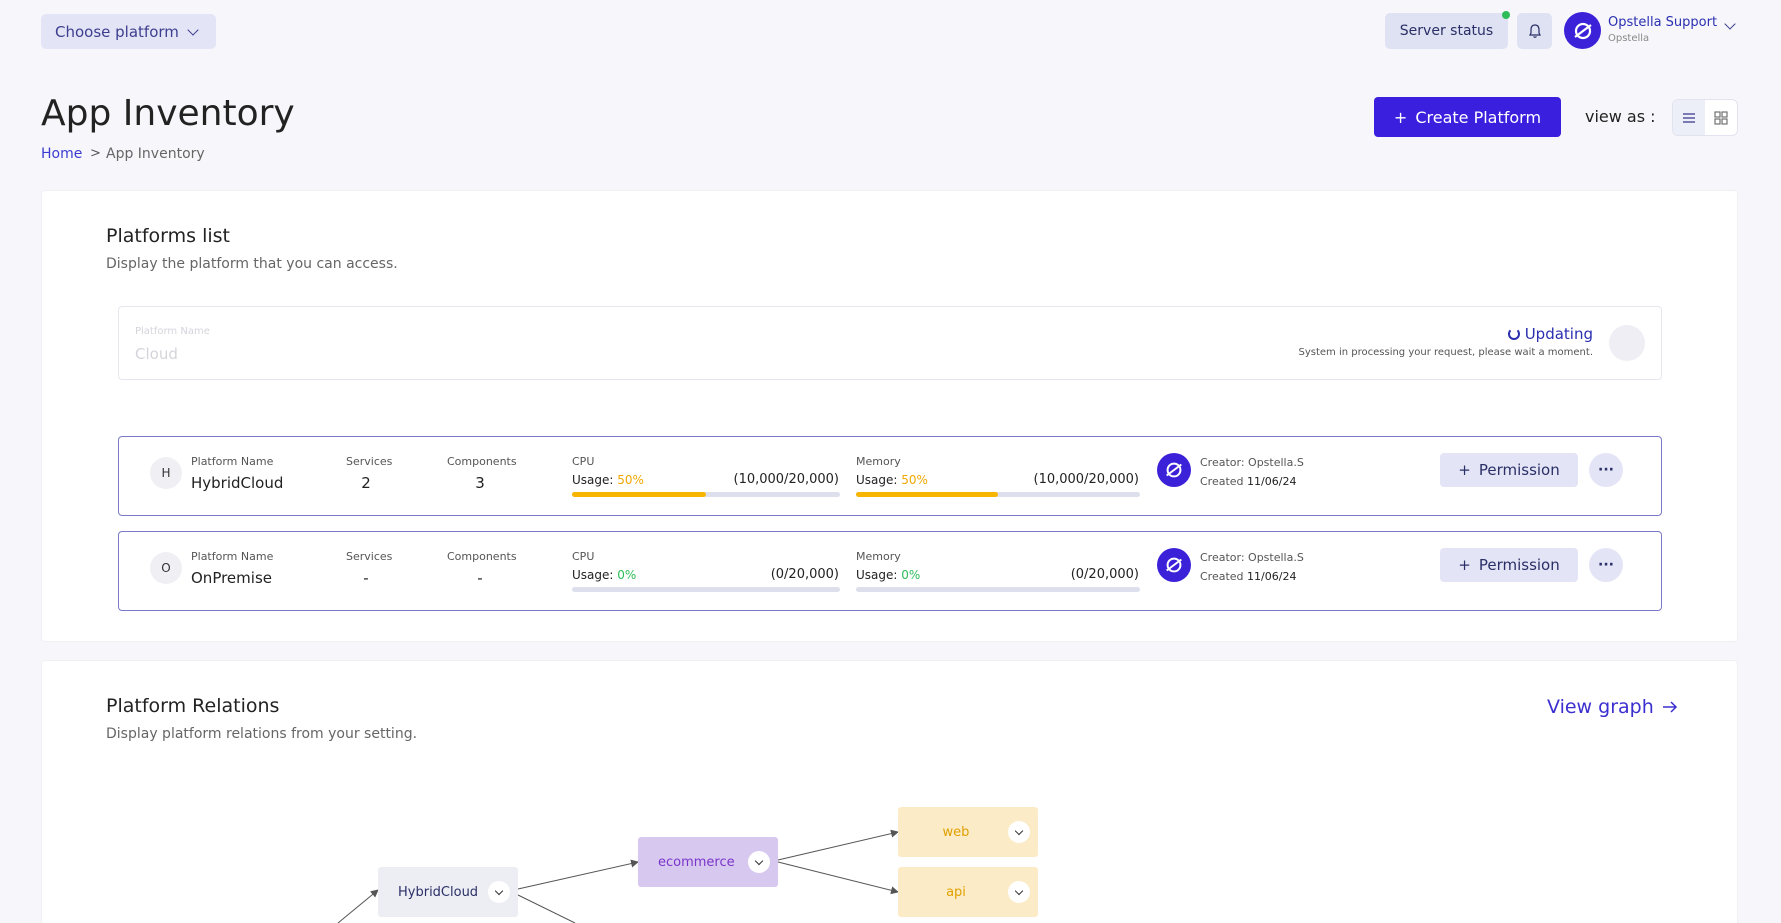  I want to click on grid-view-button, so click(1721, 117).